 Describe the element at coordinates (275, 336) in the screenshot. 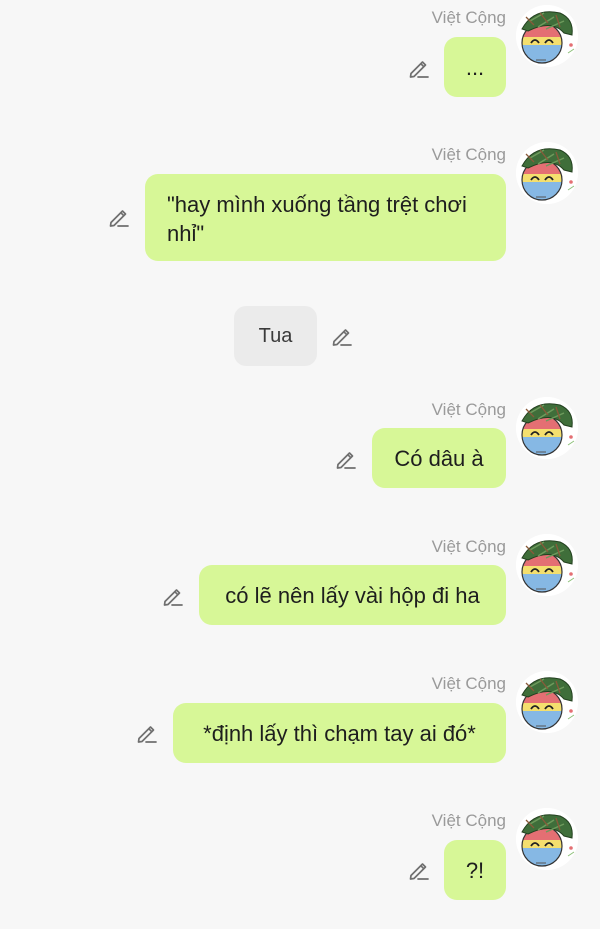

I see `narration-bubble: Tua` at that location.